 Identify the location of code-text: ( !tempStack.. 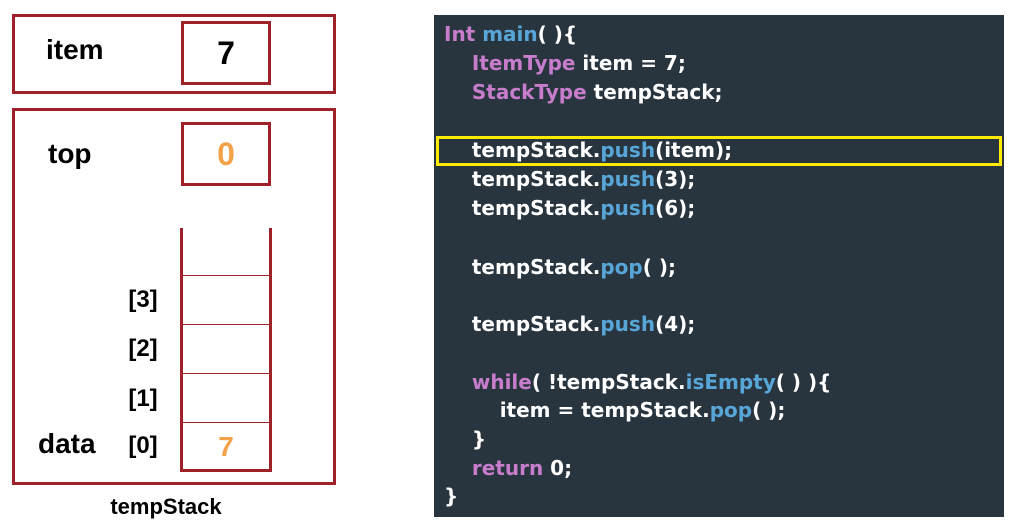
(608, 382).